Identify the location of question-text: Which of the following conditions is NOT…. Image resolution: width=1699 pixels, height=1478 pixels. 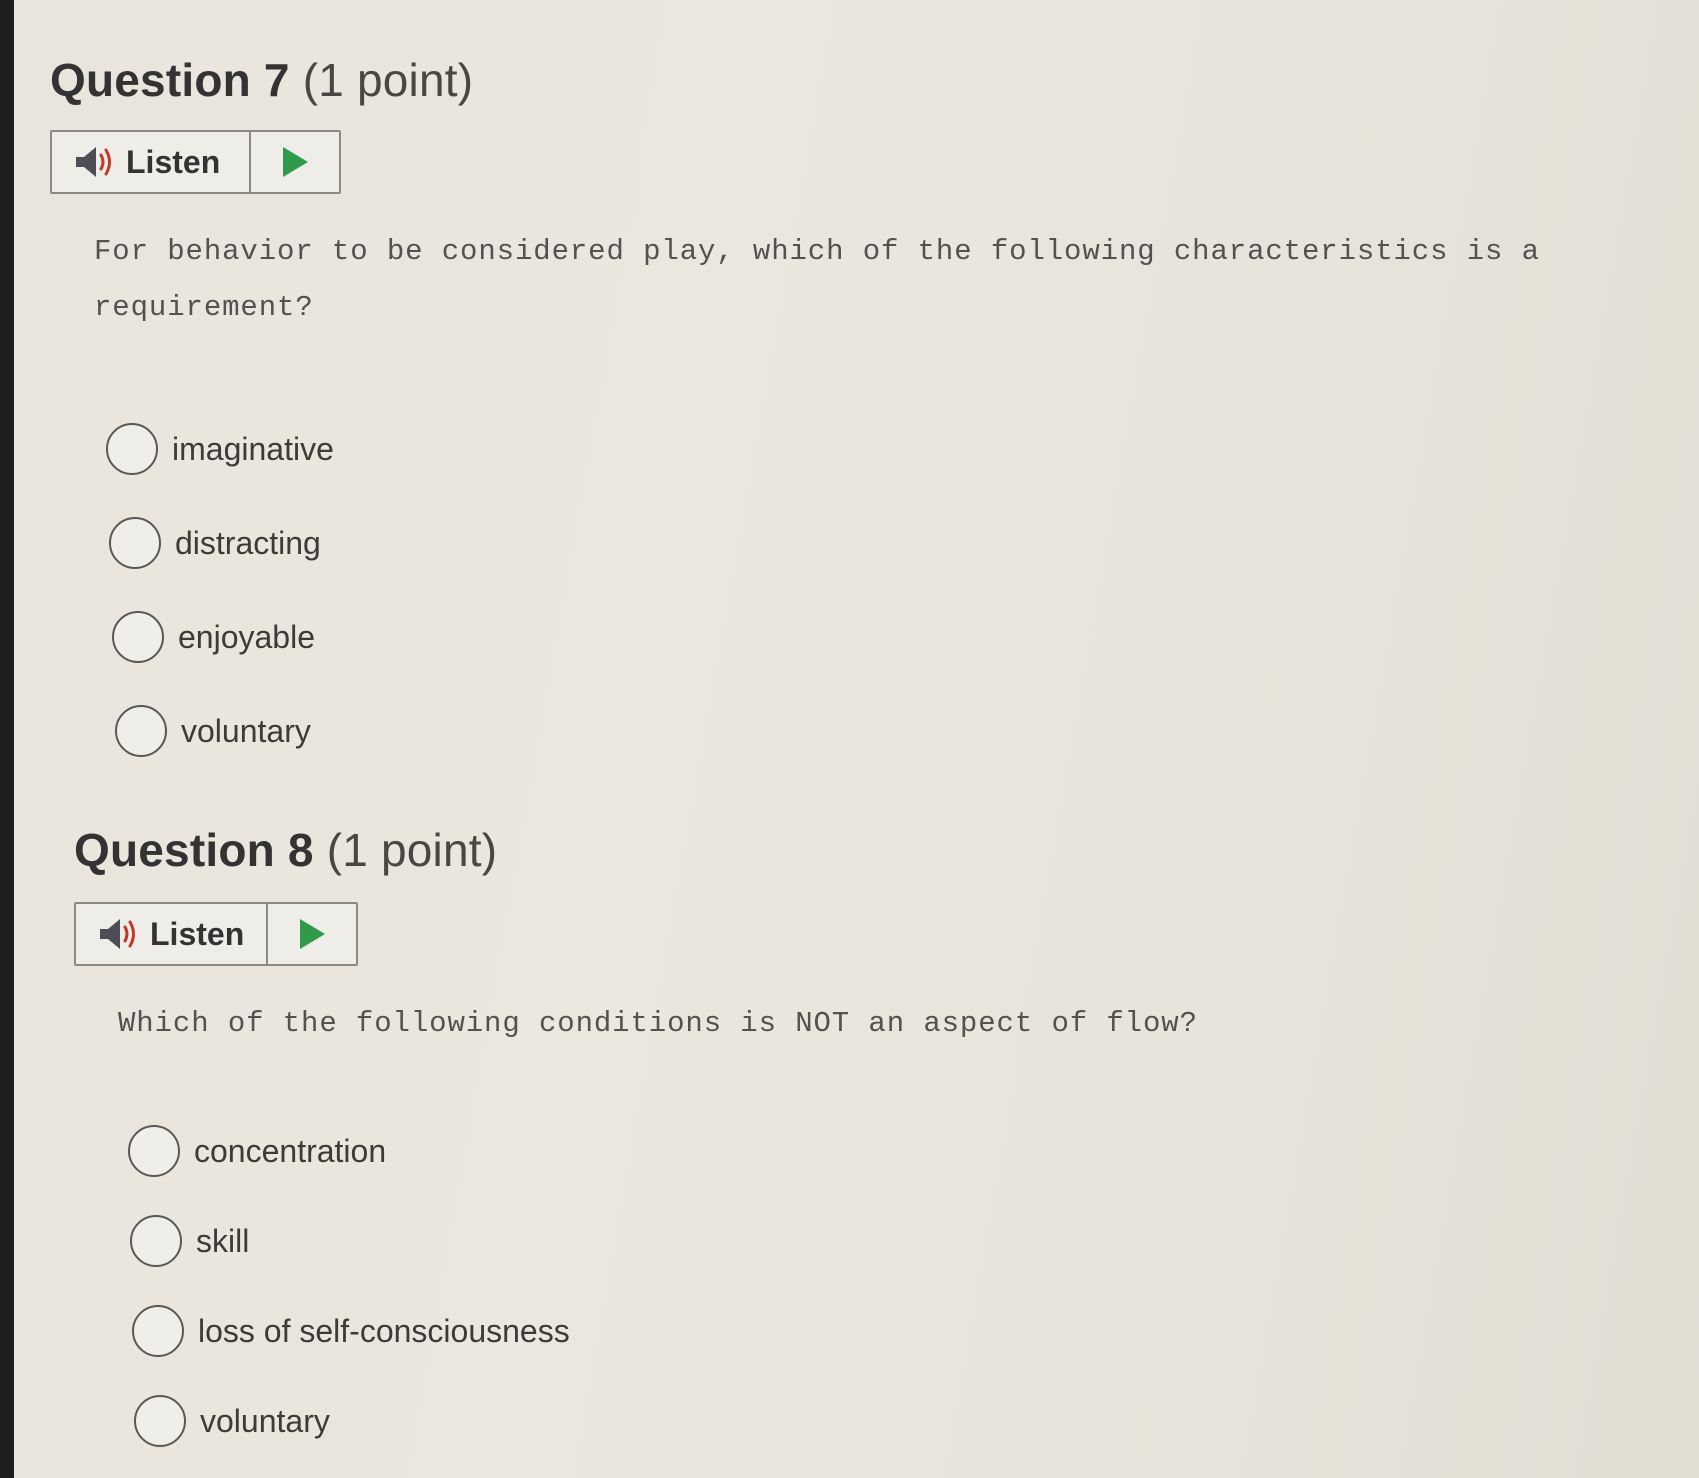
(658, 1023).